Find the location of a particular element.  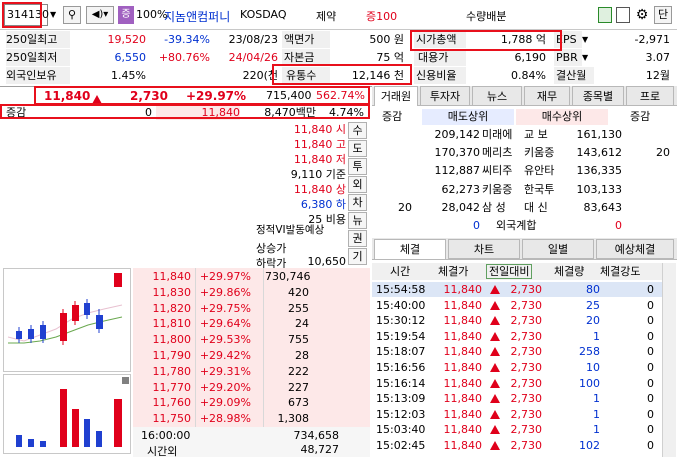

side-btn-rights: 권 is located at coordinates (357, 238).